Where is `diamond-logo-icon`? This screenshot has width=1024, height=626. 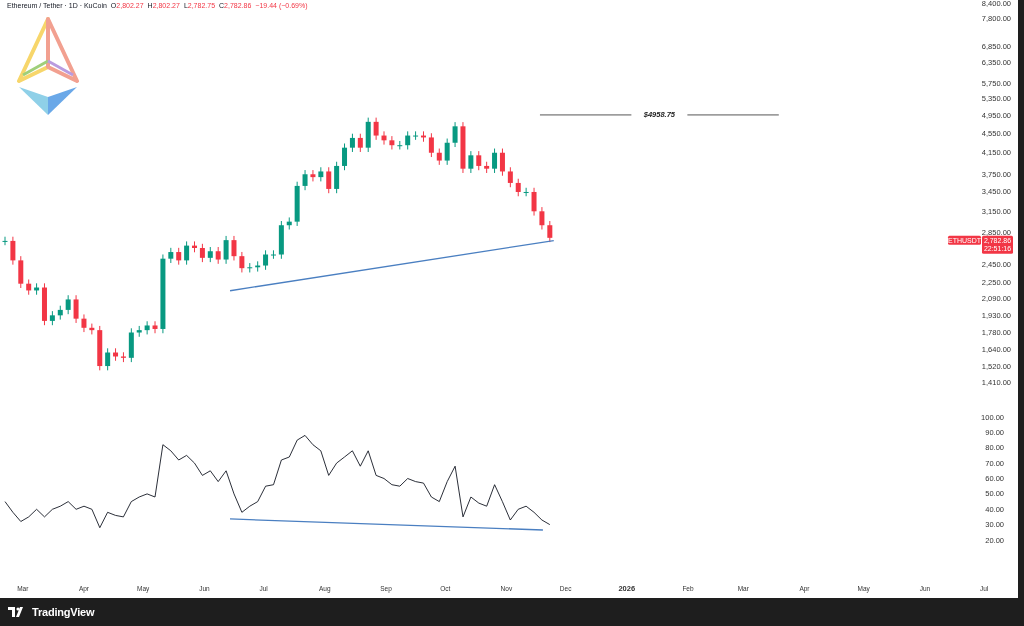
diamond-logo-icon is located at coordinates (48, 67).